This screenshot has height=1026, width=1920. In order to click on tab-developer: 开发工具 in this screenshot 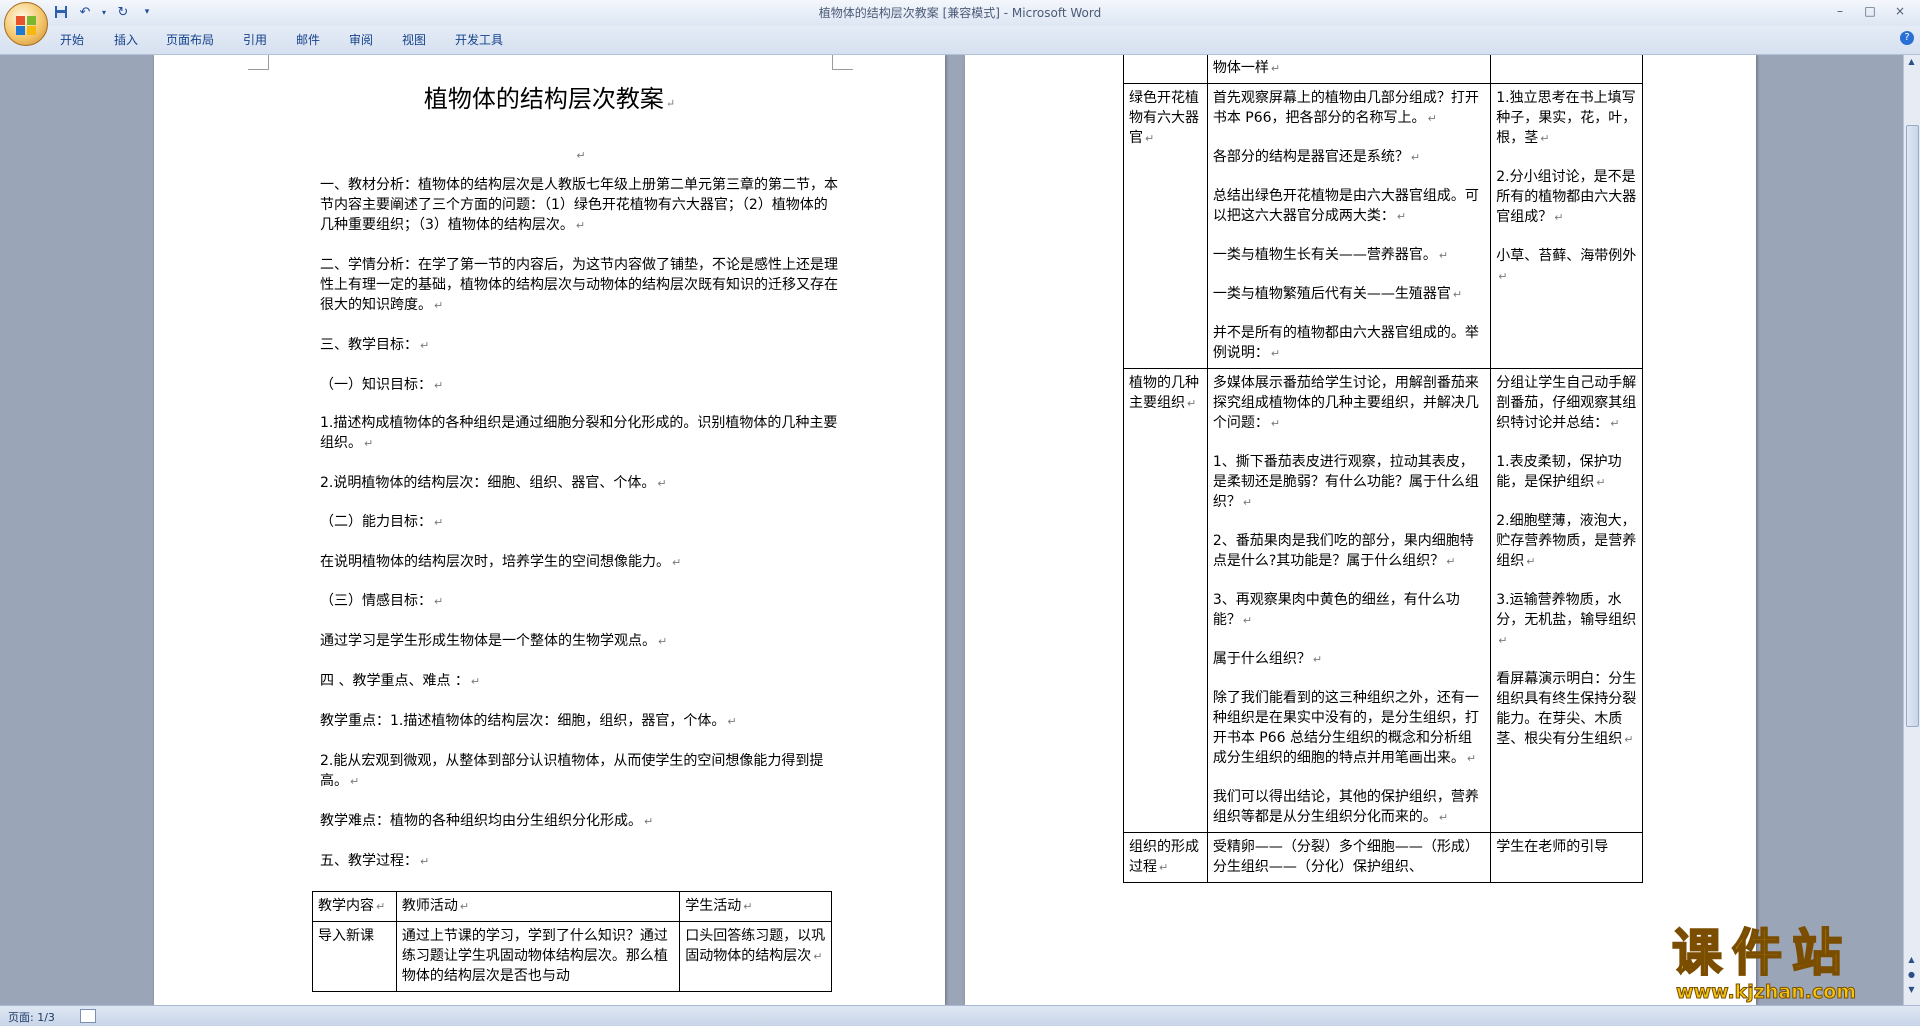, I will do `click(479, 39)`.